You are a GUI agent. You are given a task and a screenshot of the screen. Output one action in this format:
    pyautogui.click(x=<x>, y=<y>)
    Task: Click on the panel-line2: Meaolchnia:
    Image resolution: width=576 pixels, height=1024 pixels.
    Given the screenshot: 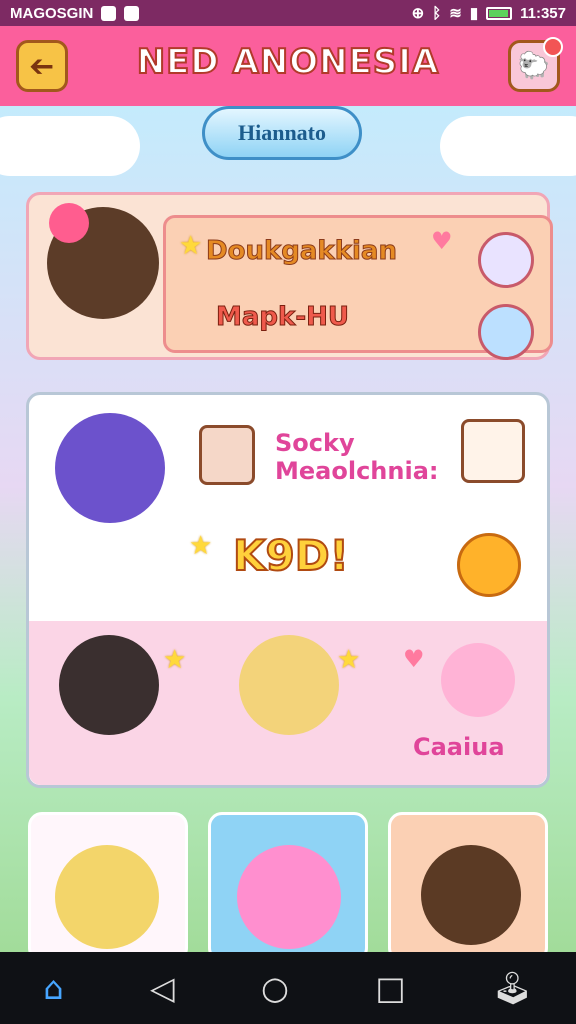 What is the action you would take?
    pyautogui.click(x=357, y=471)
    